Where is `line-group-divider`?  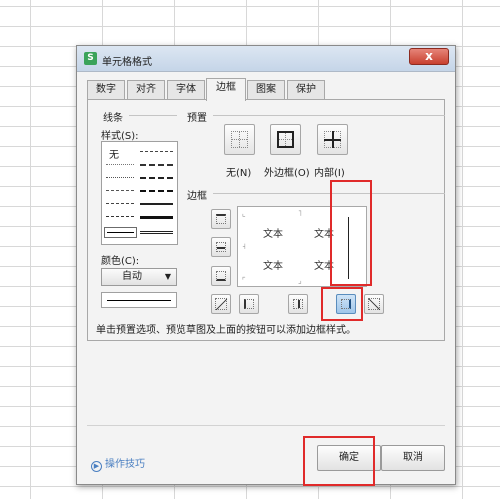 line-group-divider is located at coordinates (153, 115).